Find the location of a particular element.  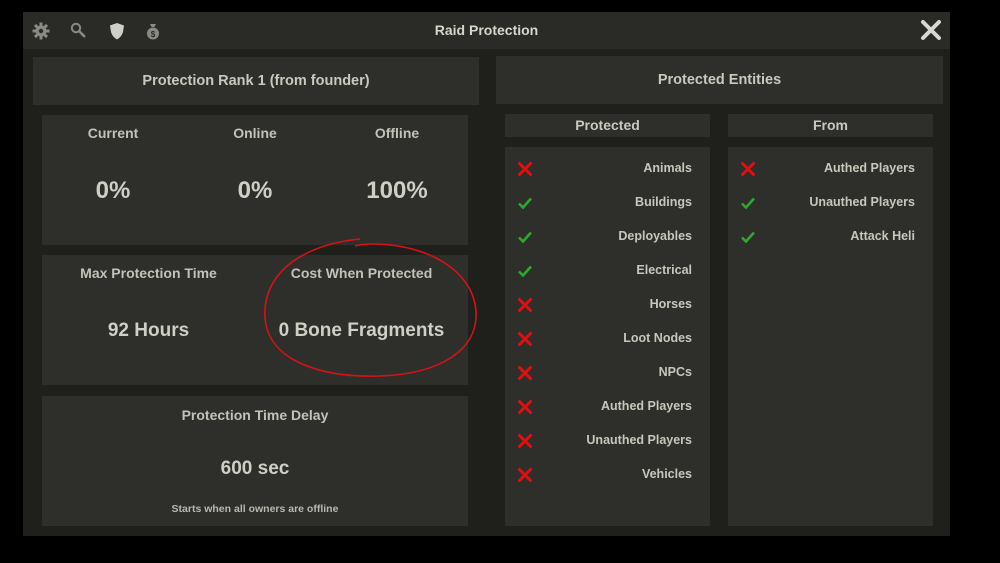

list-item: Loot Nodes is located at coordinates (607, 339).